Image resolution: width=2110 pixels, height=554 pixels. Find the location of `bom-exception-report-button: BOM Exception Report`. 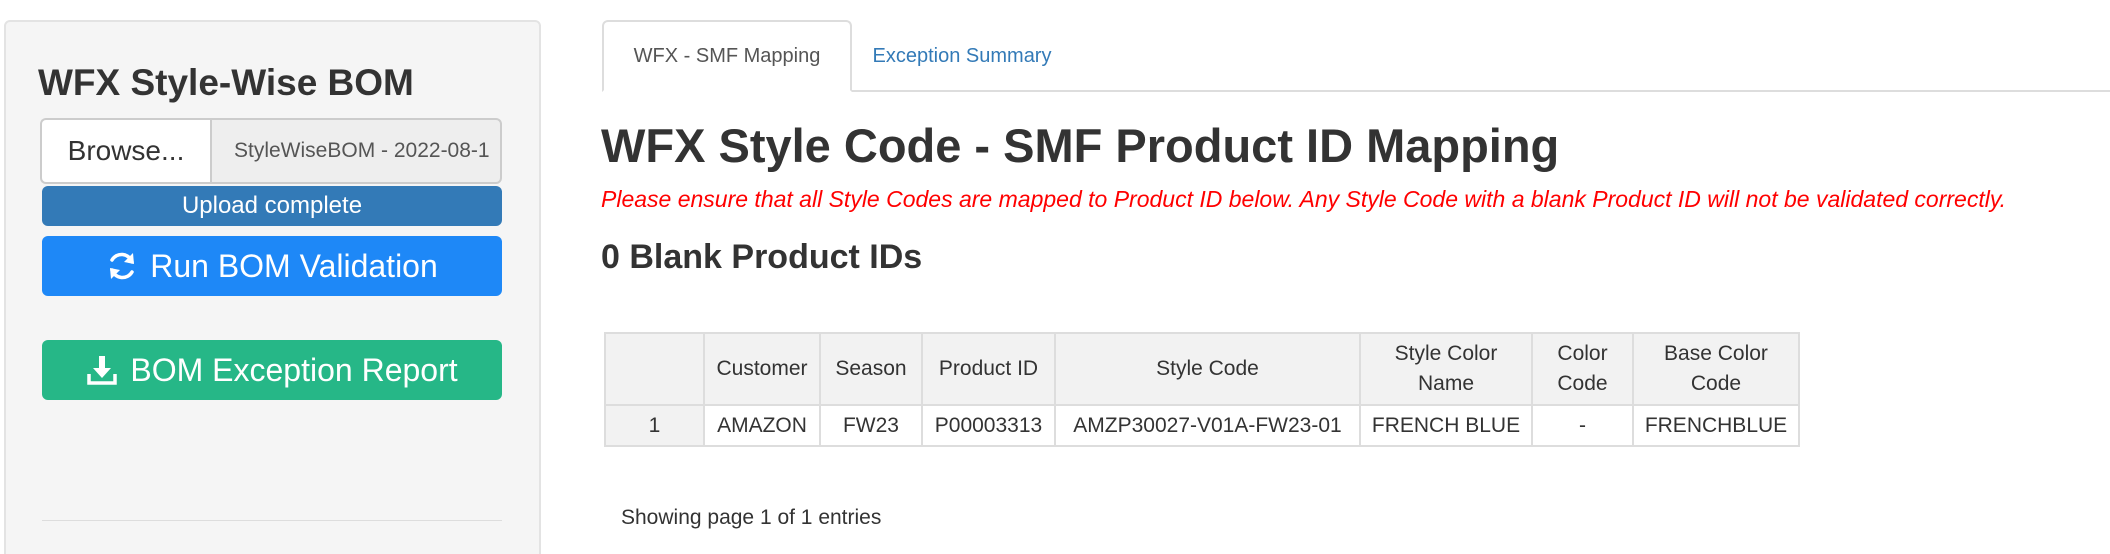

bom-exception-report-button: BOM Exception Report is located at coordinates (272, 370).